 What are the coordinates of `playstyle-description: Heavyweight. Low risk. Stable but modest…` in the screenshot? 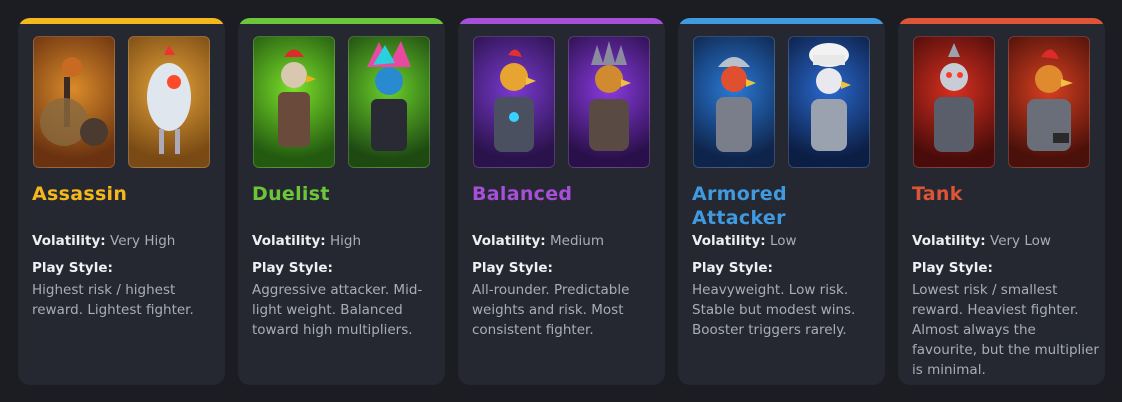 It's located at (774, 310).